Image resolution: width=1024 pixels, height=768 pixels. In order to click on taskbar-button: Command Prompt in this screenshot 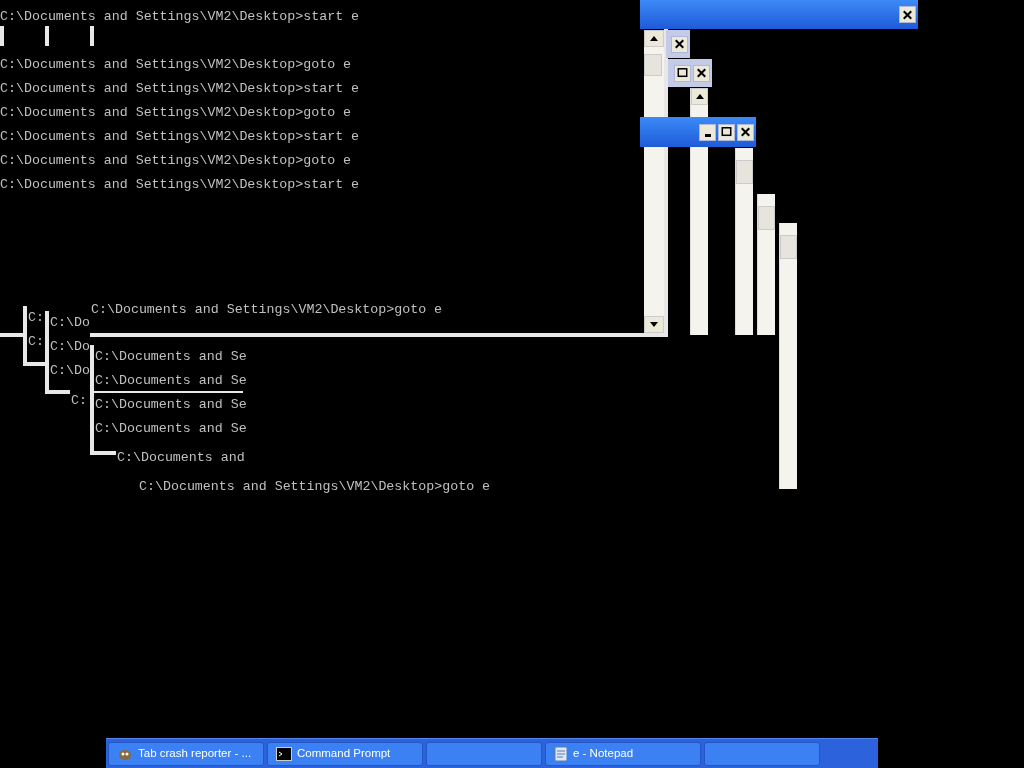, I will do `click(345, 753)`.